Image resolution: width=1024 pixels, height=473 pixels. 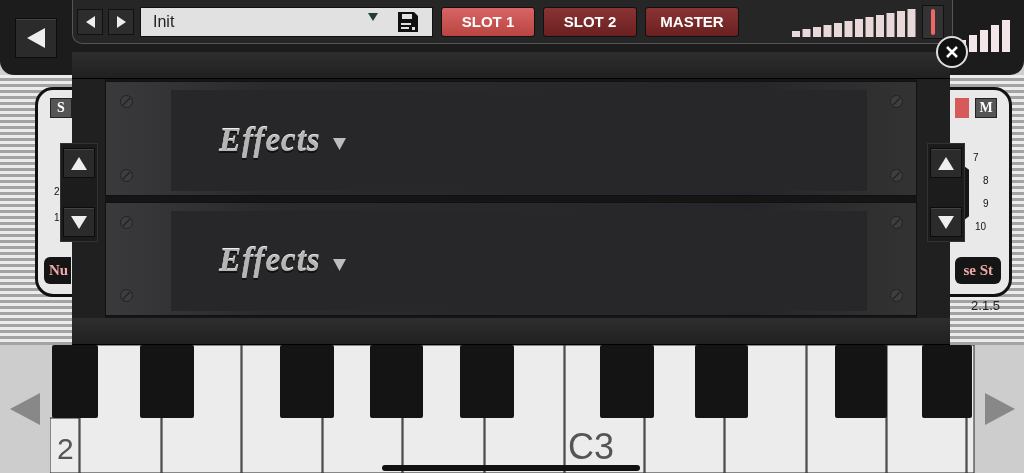 I want to click on back-arrow-icon, so click(x=36, y=38).